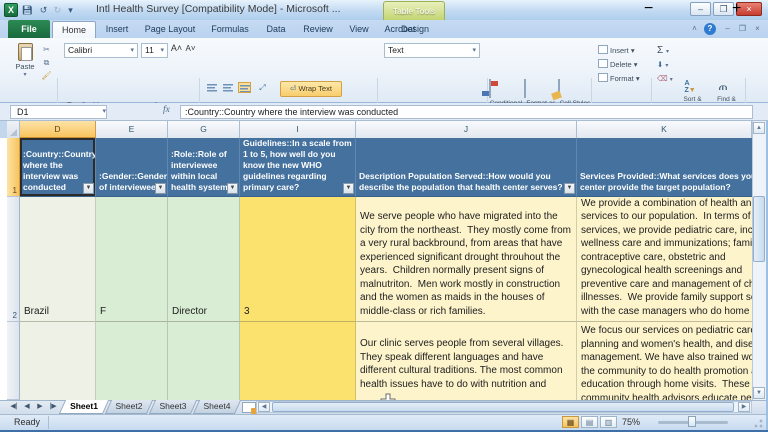  What do you see at coordinates (46, 49) in the screenshot?
I see `cut-icon: ✂` at bounding box center [46, 49].